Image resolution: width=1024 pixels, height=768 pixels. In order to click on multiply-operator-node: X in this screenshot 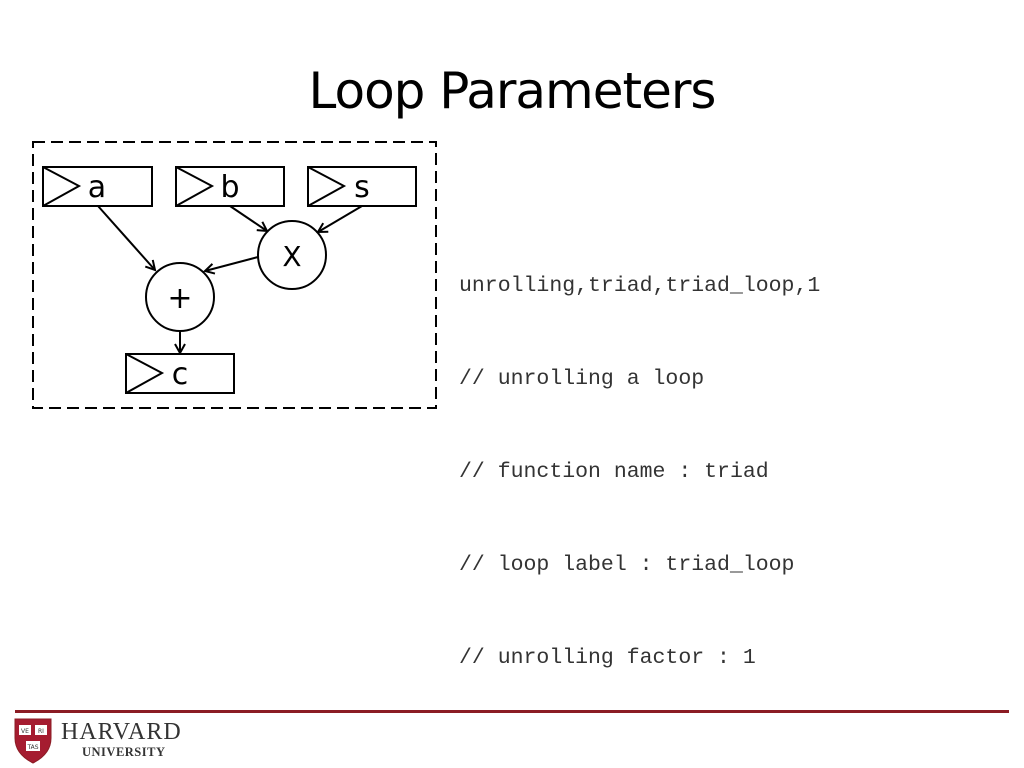, I will do `click(292, 255)`.